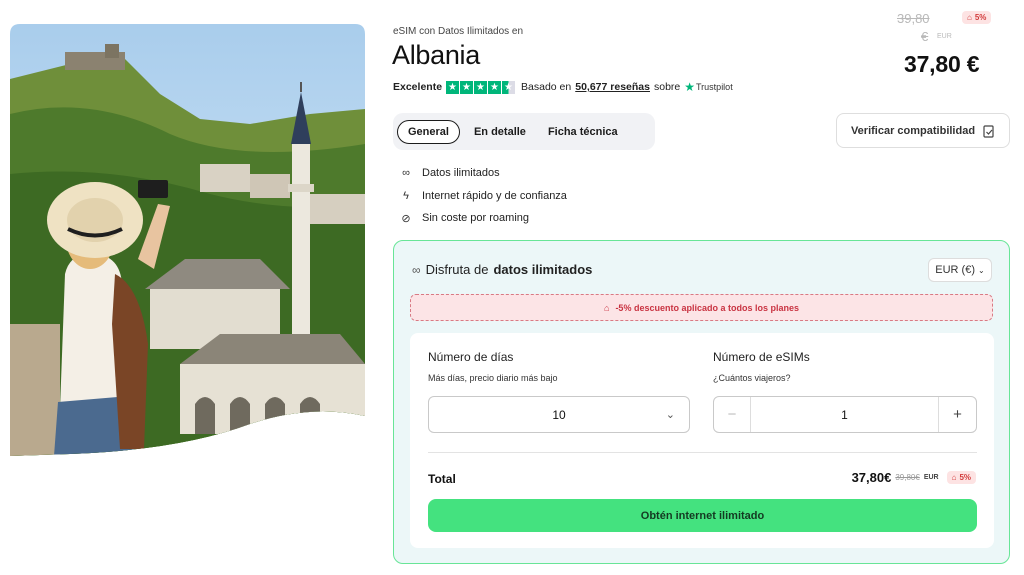 The image size is (1024, 575). Describe the element at coordinates (461, 173) in the screenshot. I see `feature-label: Datos ilimitados` at that location.